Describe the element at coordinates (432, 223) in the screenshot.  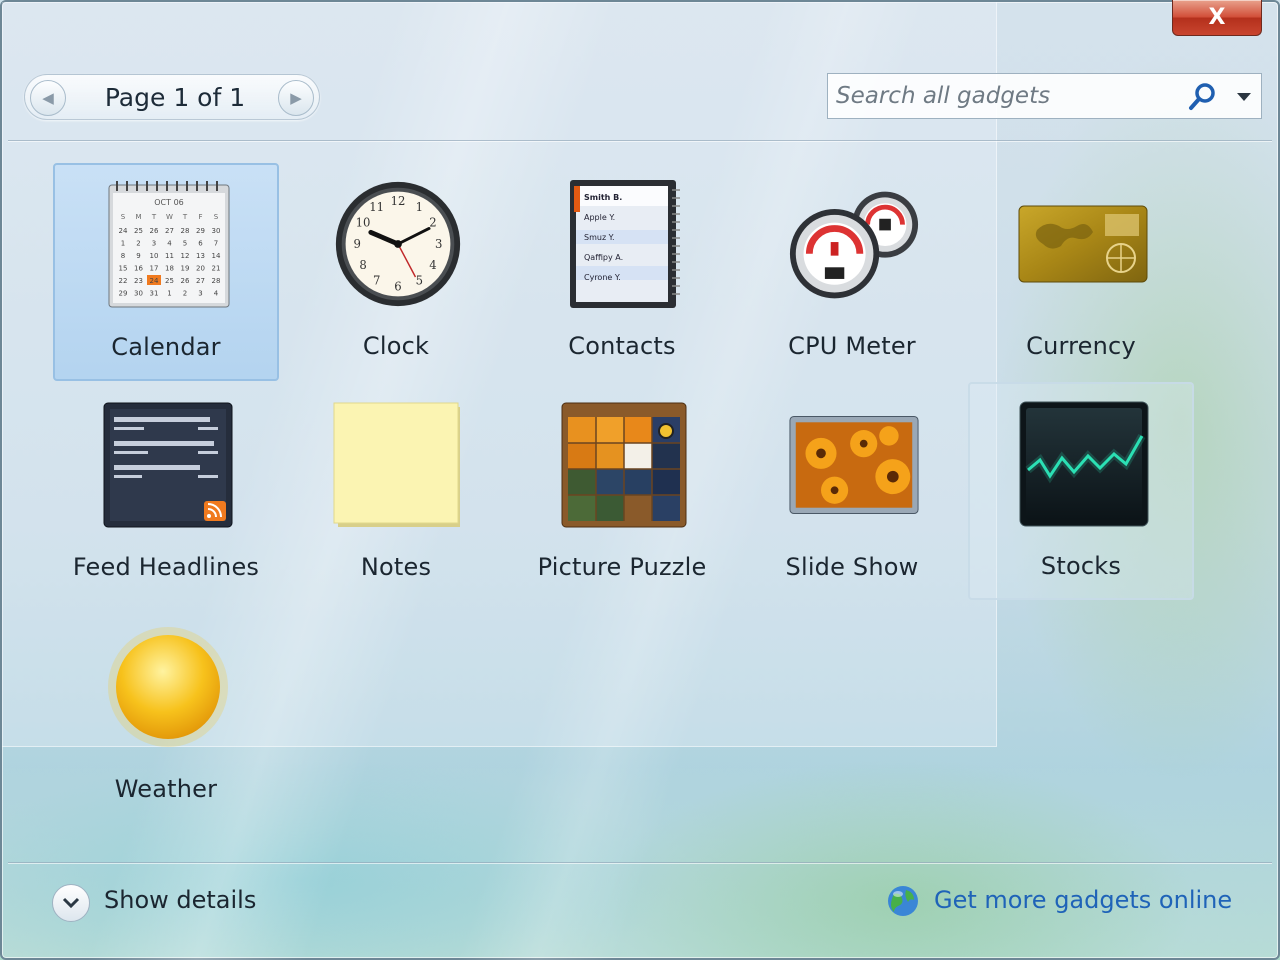
I see `svg-text: 2` at that location.